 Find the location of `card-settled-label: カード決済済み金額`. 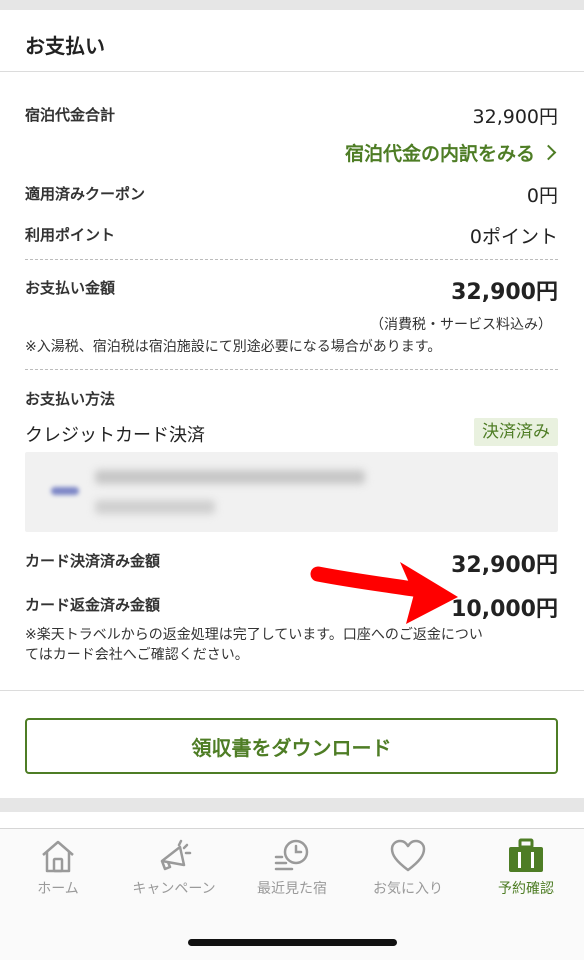

card-settled-label: カード決済済み金額 is located at coordinates (93, 561).